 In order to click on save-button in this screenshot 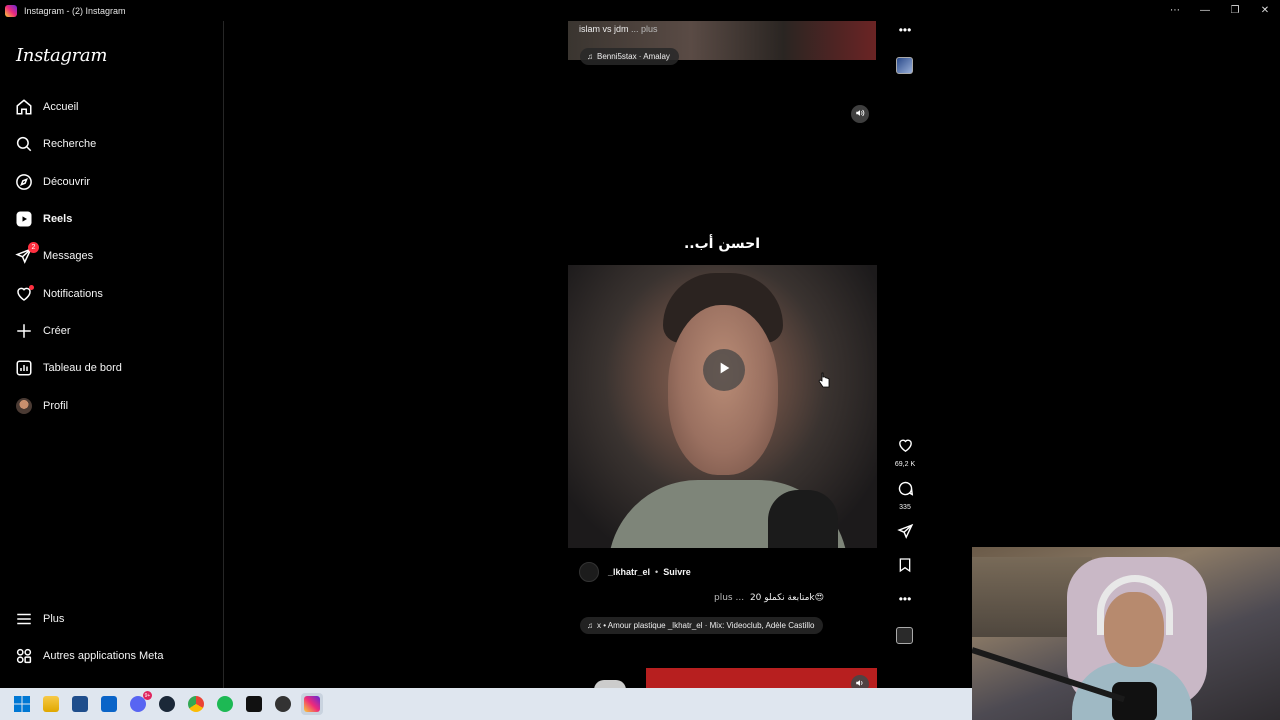, I will do `click(905, 567)`.